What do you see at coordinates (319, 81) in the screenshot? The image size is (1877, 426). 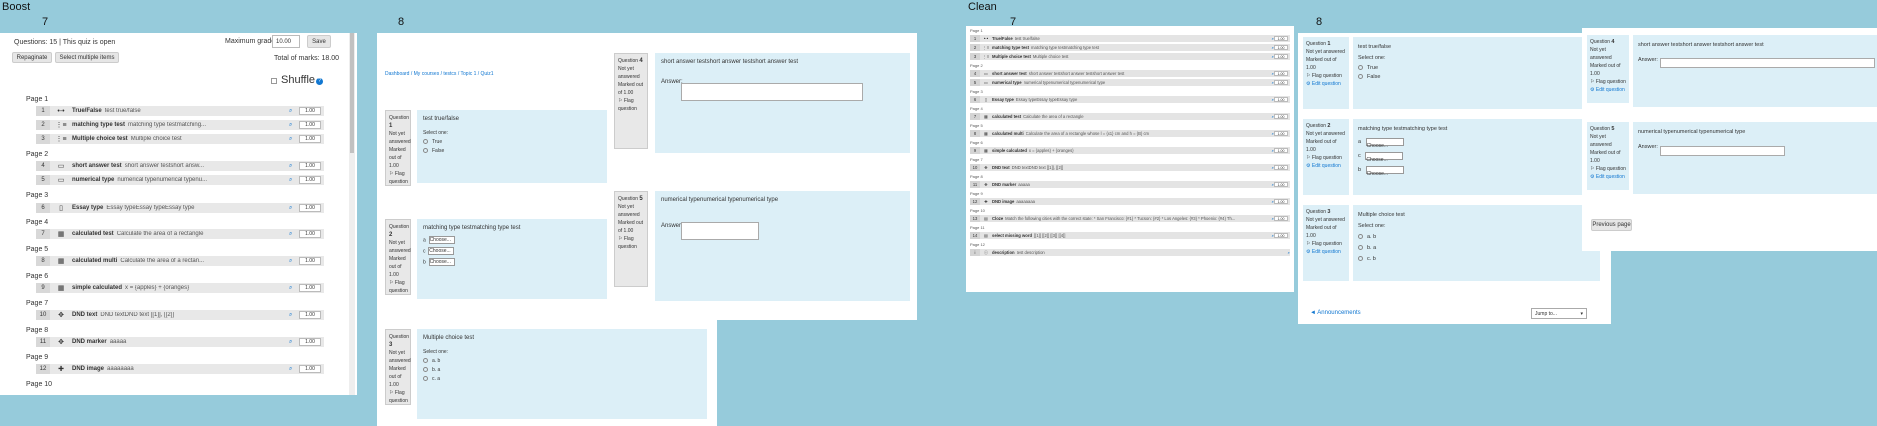 I see `help-icon: ?` at bounding box center [319, 81].